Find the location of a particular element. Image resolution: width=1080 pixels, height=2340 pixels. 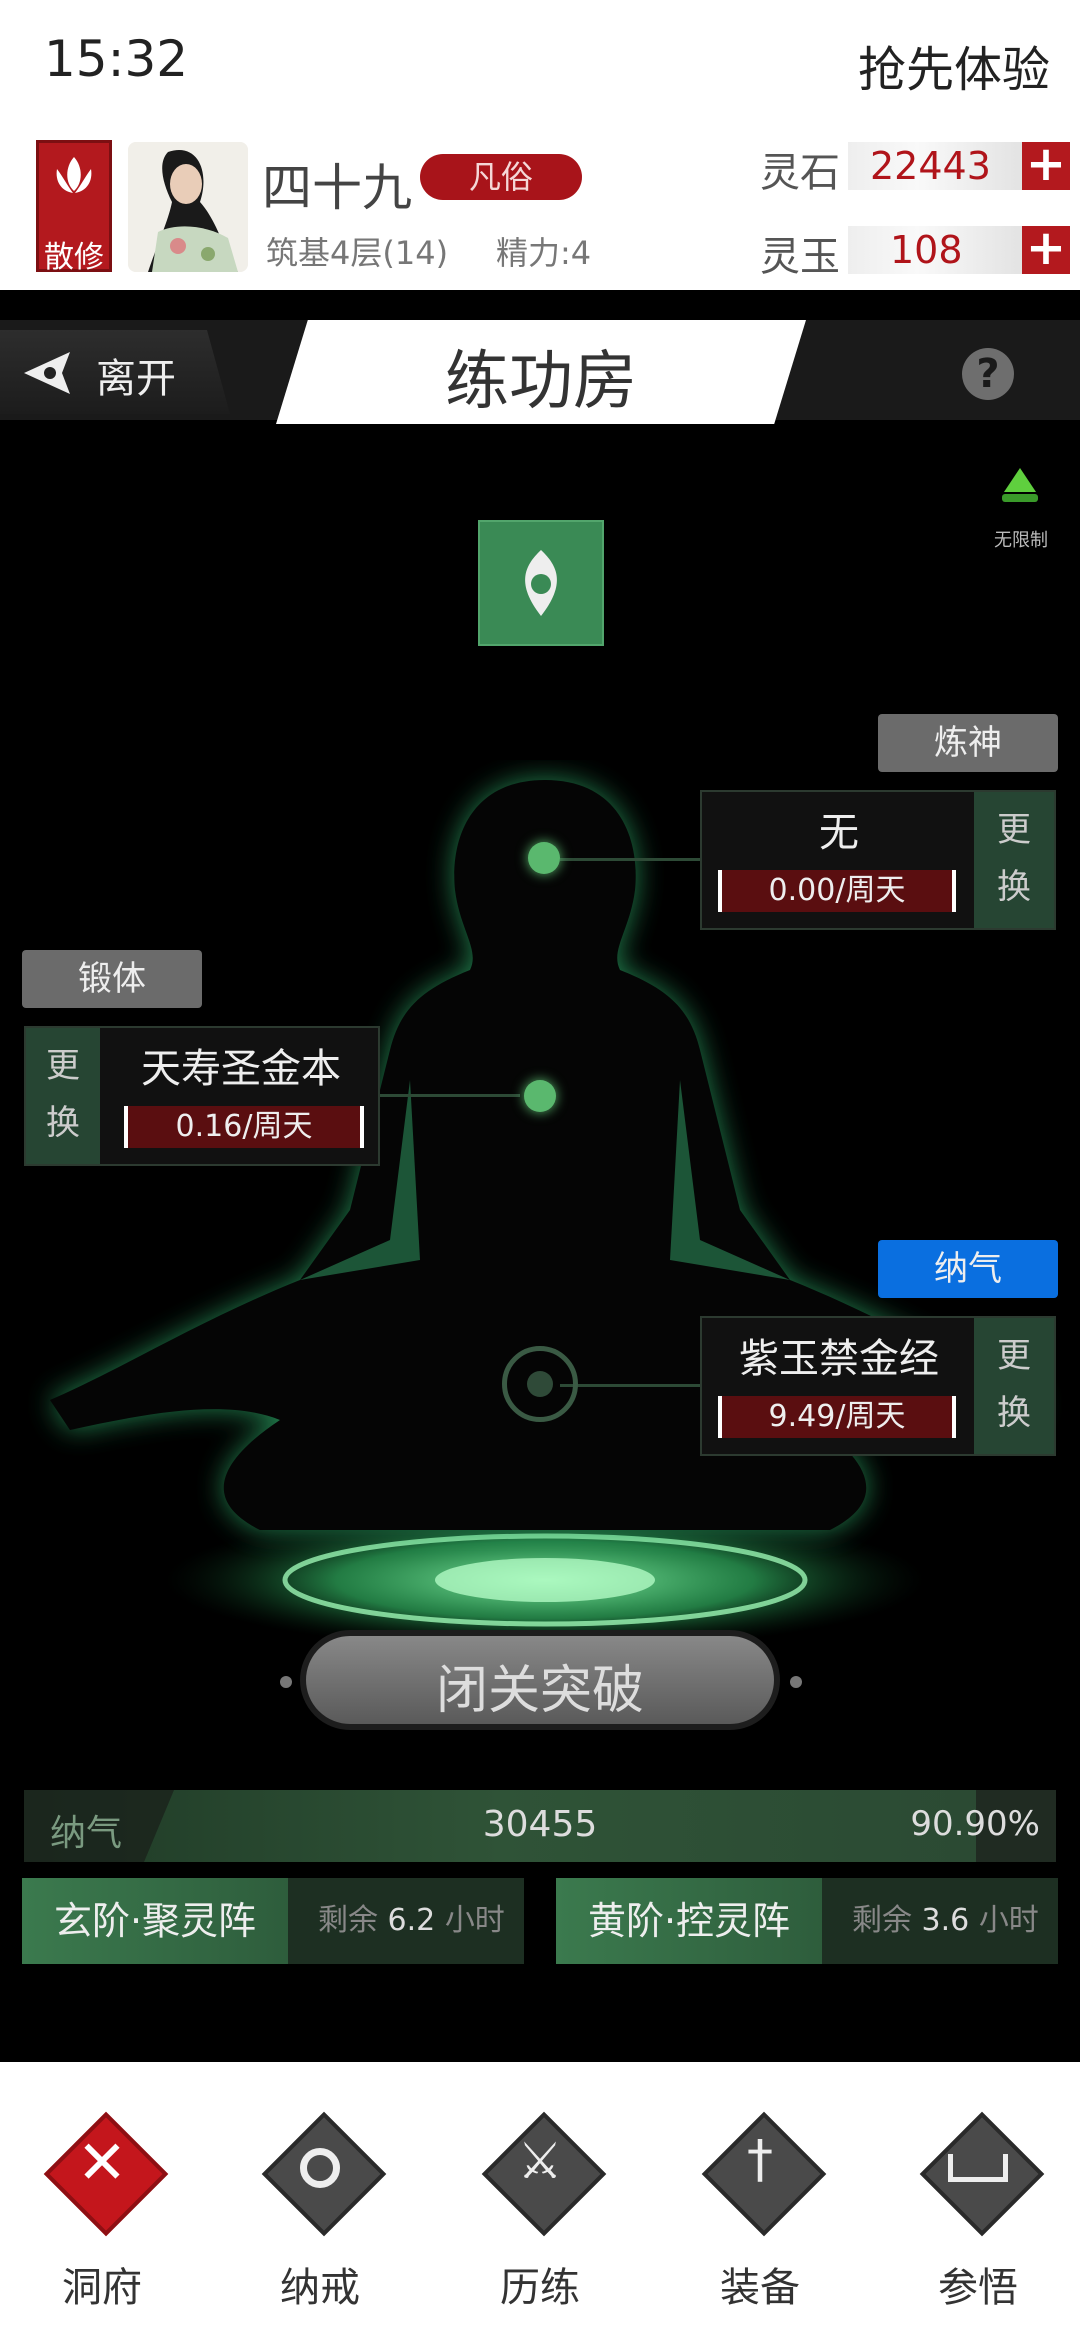

qi-label: 纳气 is located at coordinates (86, 1833).